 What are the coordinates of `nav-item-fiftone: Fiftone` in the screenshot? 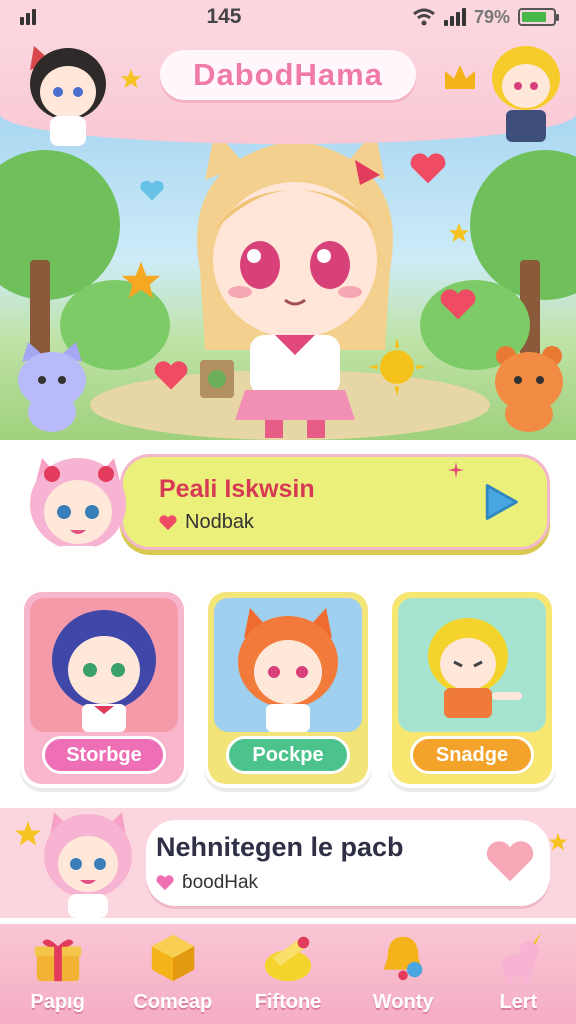 It's located at (288, 972).